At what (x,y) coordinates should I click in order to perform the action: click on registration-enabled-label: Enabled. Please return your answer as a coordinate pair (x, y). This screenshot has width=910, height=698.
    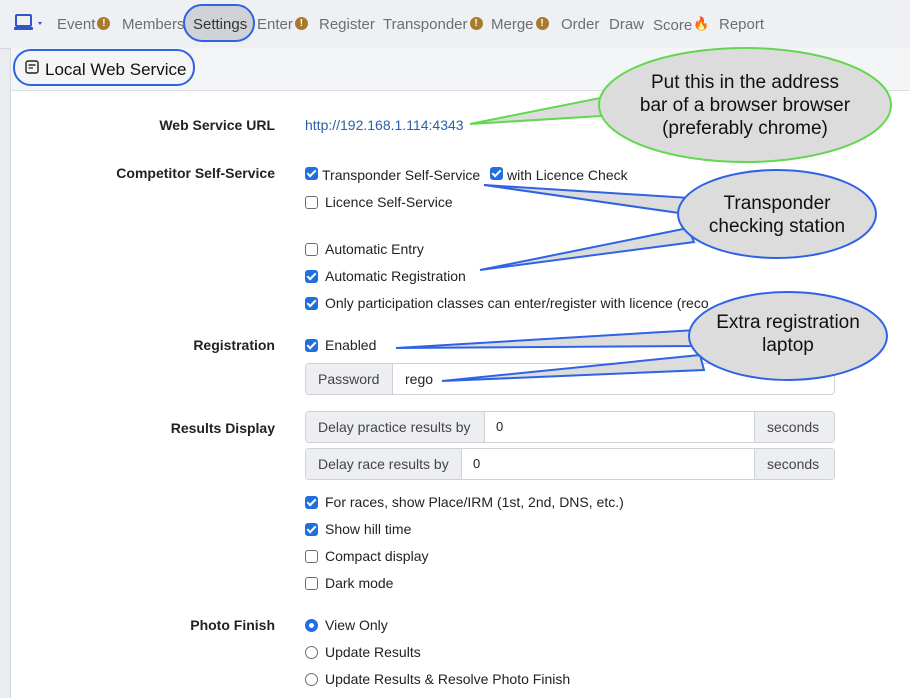
    Looking at the image, I should click on (351, 345).